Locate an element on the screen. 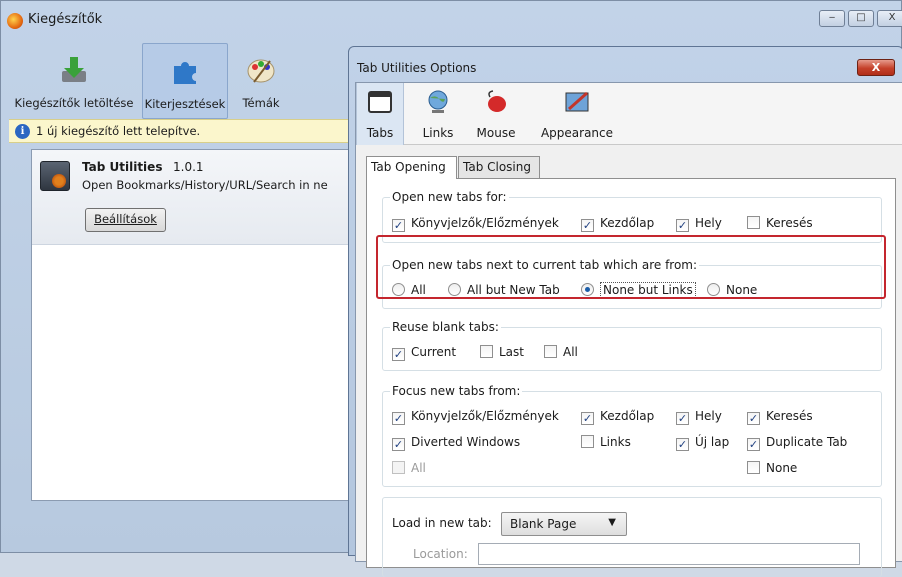  checkbox-homepage: ✓ Kezdőlap is located at coordinates (617, 224).